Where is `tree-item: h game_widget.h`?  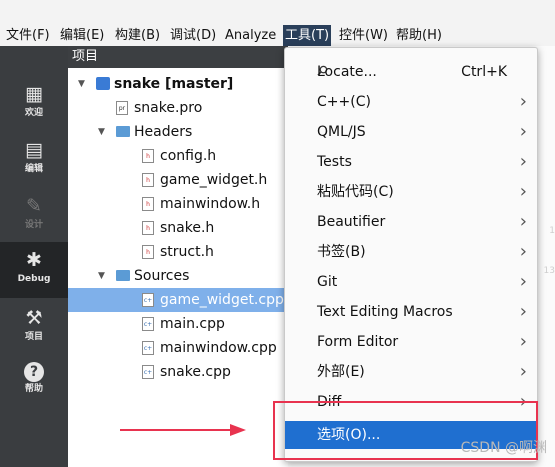
tree-item: h game_widget.h is located at coordinates (178, 180).